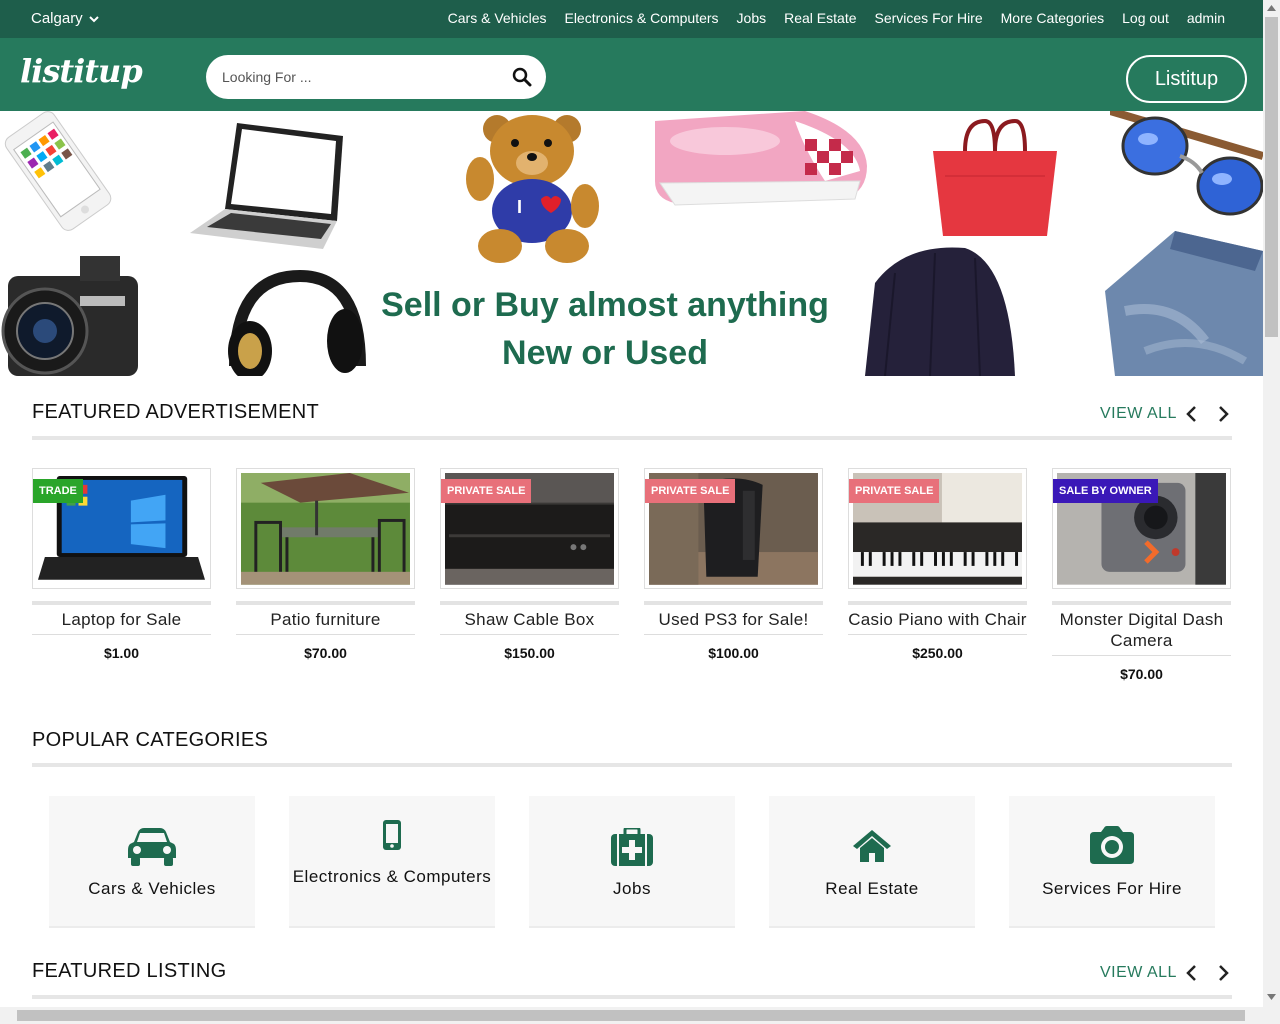 The width and height of the screenshot is (1280, 1024). I want to click on nav-electronics-computers: Electronics & Computers, so click(641, 18).